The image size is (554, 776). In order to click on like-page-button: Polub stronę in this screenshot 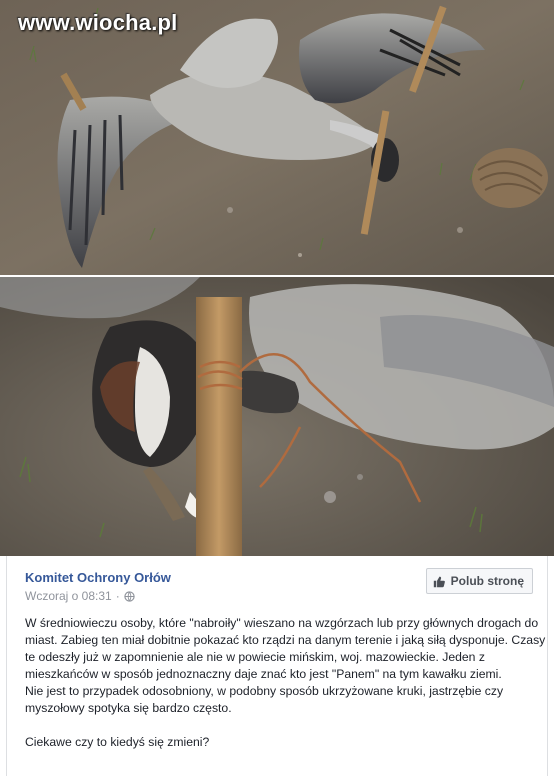, I will do `click(479, 581)`.